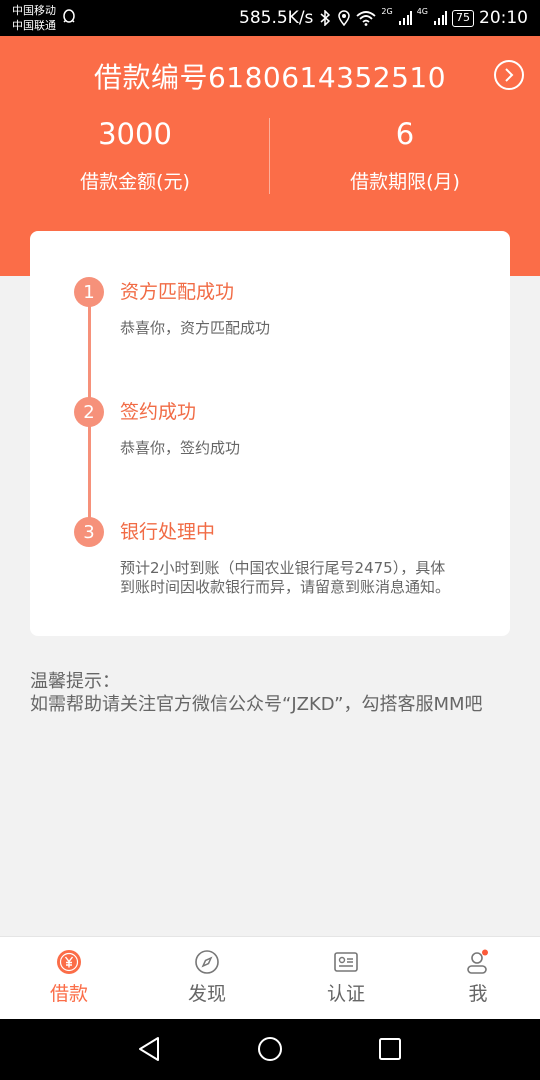  I want to click on tab-verify: 认证, so click(346, 977).